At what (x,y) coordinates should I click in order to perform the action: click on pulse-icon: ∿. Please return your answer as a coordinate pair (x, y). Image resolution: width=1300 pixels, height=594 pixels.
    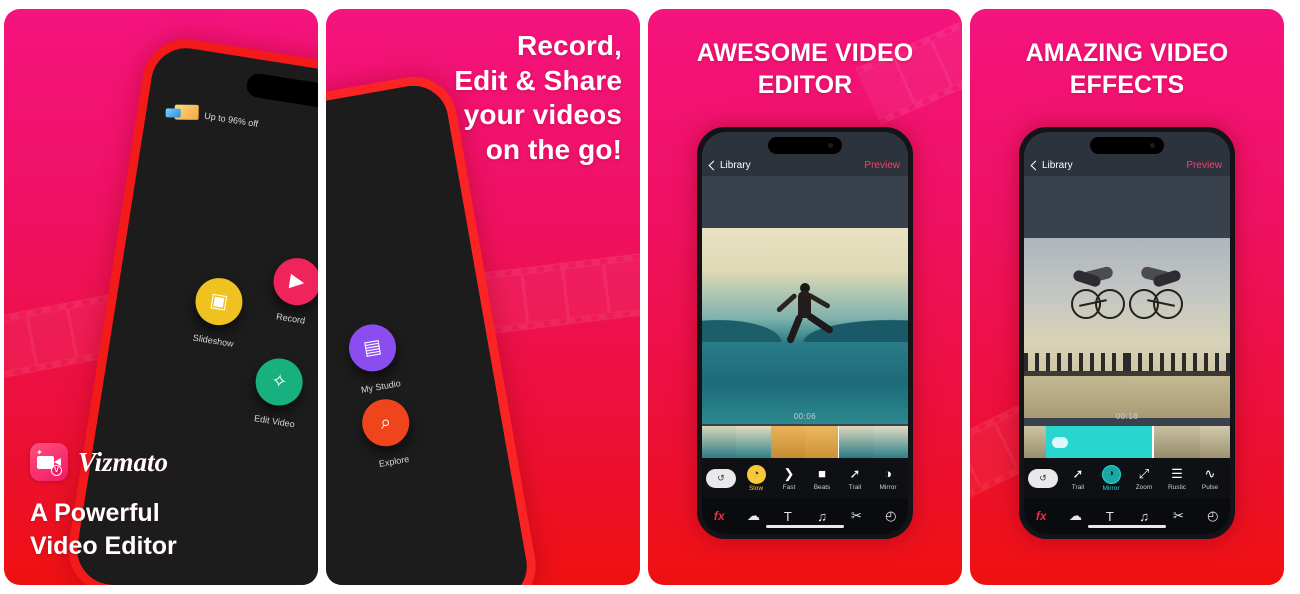
    Looking at the image, I should click on (1210, 473).